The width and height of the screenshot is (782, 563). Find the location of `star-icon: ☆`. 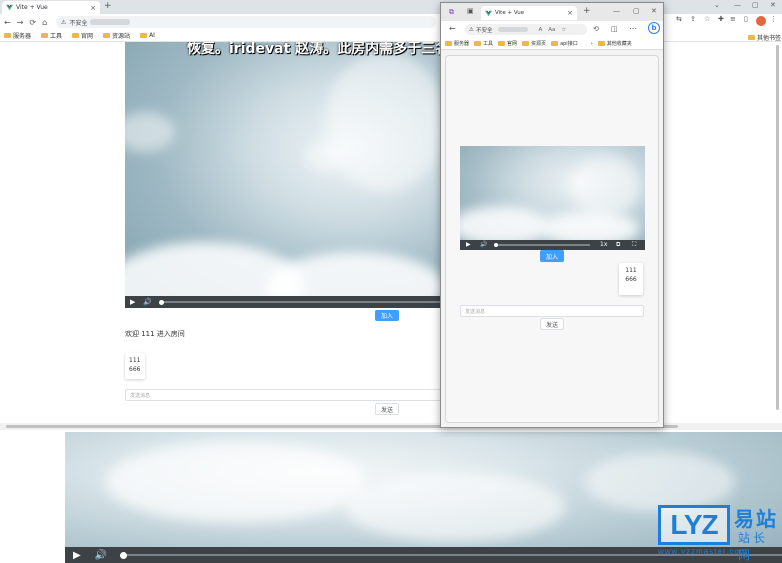

star-icon: ☆ is located at coordinates (707, 19).